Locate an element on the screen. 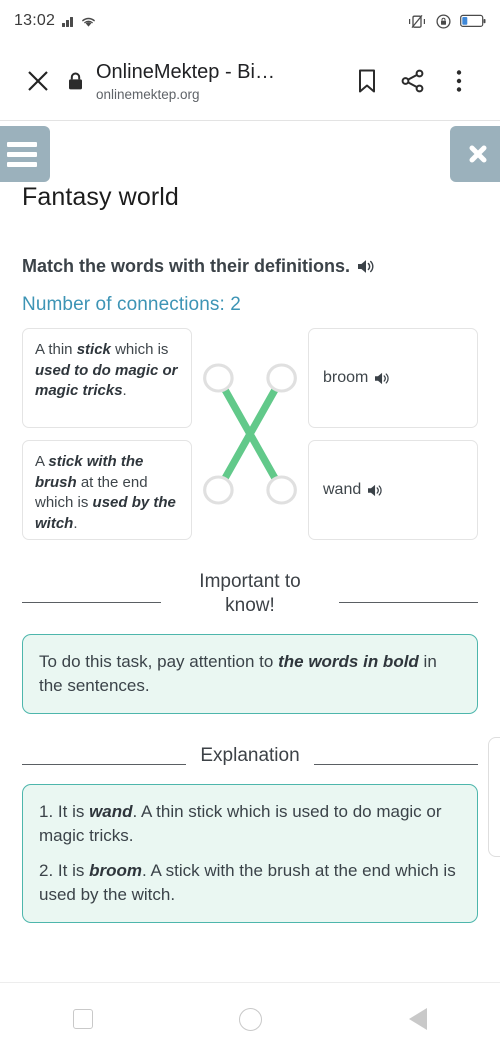 The height and width of the screenshot is (1055, 500). rotation-lock-icon is located at coordinates (443, 21).